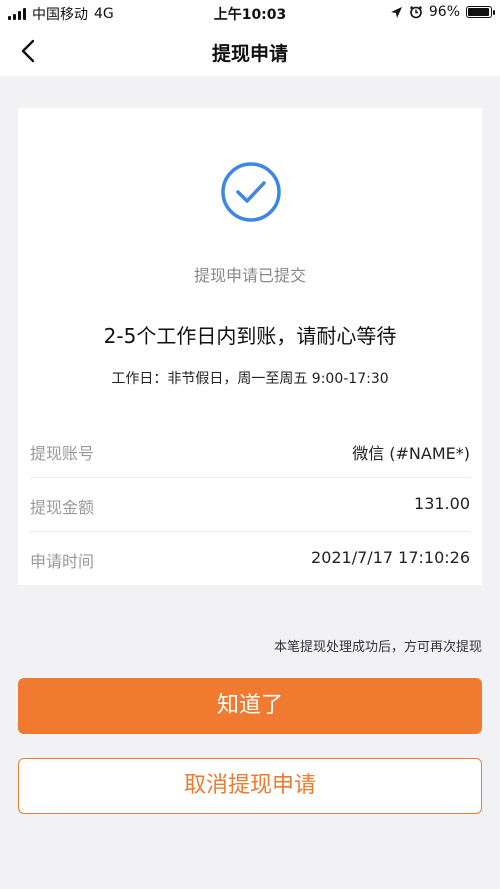  I want to click on battery-percent: 96%, so click(444, 12).